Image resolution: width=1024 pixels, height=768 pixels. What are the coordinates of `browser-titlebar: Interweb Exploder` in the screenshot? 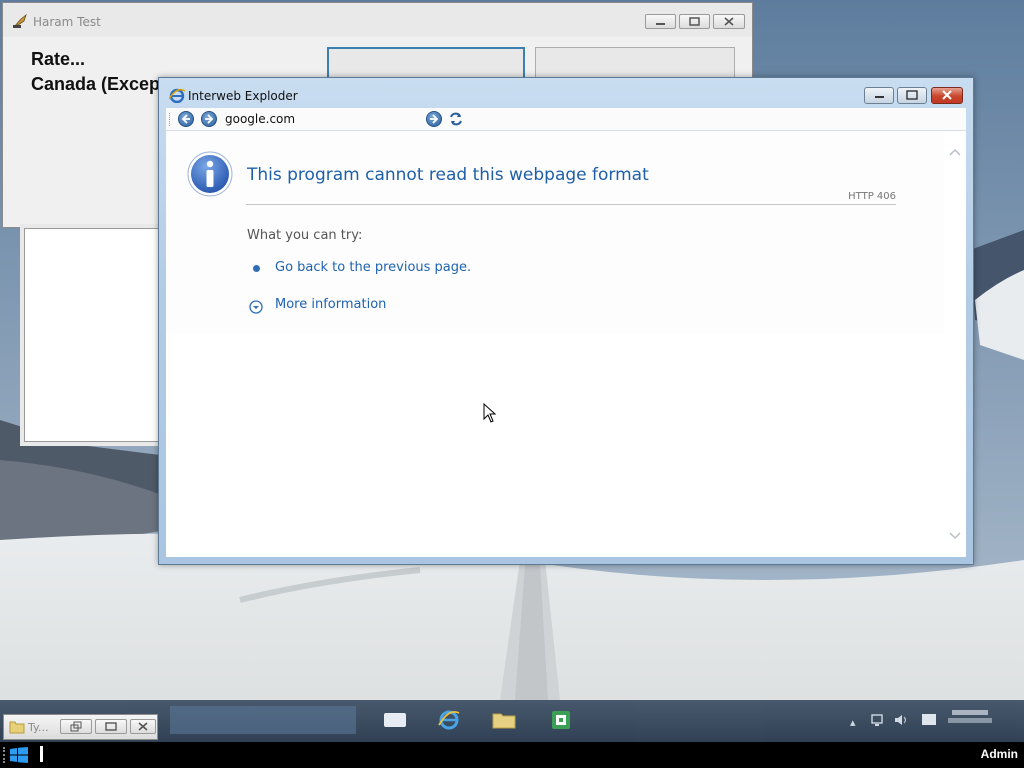 It's located at (566, 93).